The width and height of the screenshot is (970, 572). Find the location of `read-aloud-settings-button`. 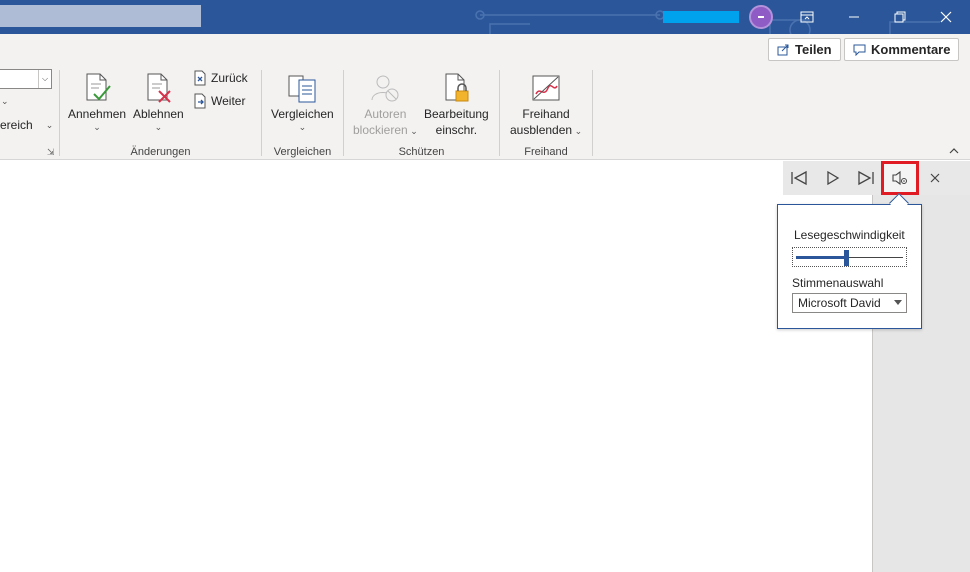

read-aloud-settings-button is located at coordinates (900, 178).